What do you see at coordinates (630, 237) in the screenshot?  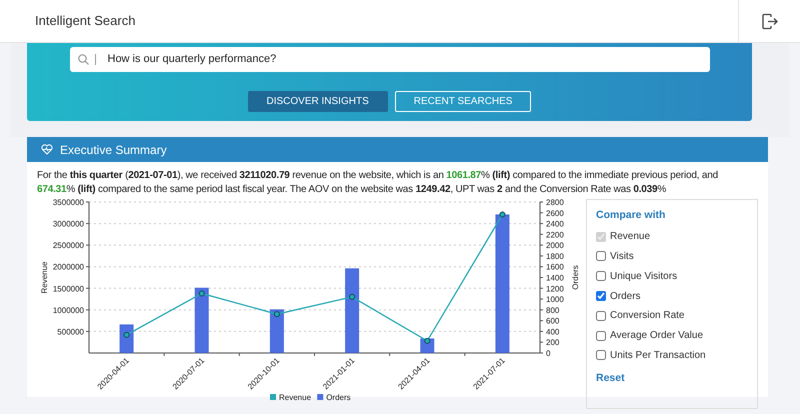 I see `checkbox-label: Revenue` at bounding box center [630, 237].